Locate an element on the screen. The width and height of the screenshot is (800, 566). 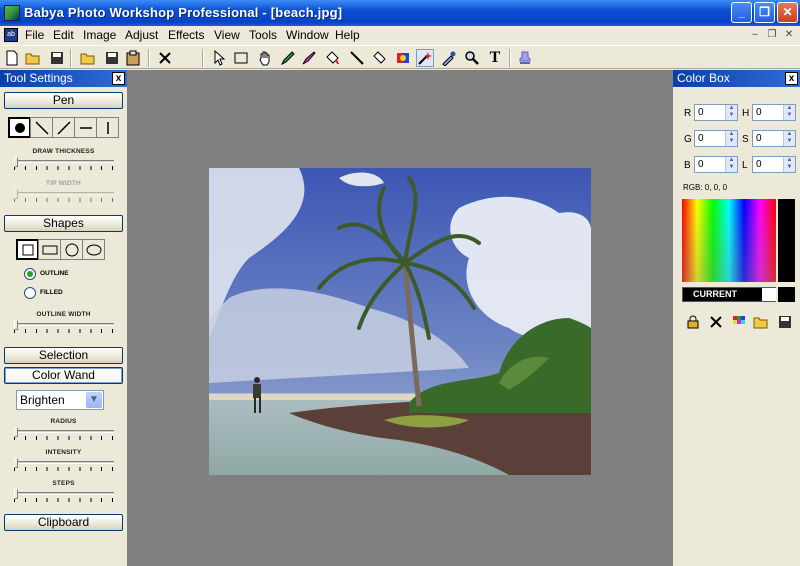
pointer-icon is located at coordinates (219, 58).